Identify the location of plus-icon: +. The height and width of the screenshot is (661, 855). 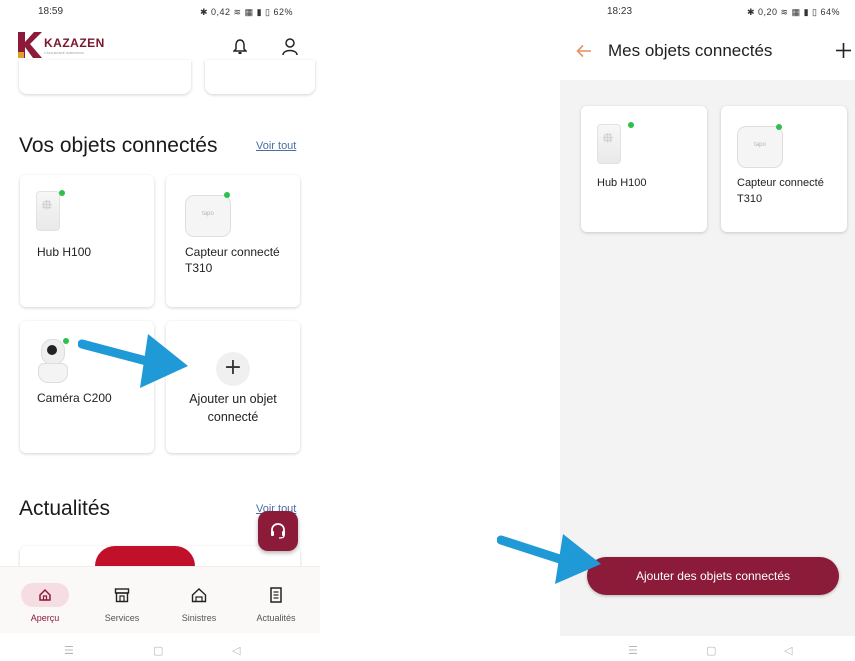
(233, 369).